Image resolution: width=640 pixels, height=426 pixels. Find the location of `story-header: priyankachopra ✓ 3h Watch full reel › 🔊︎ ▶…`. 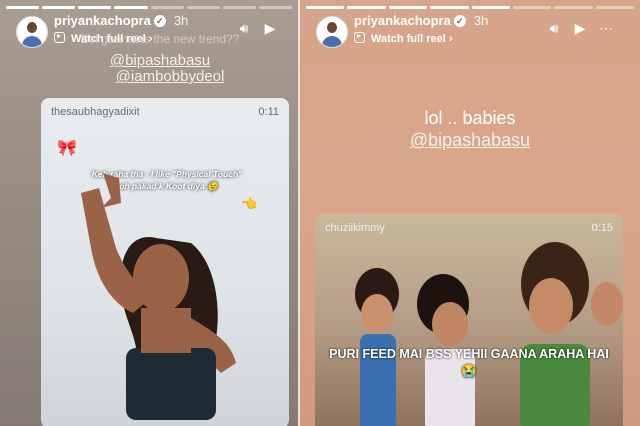

story-header: priyankachopra ✓ 3h Watch full reel › 🔊︎ ▶… is located at coordinates (473, 32).